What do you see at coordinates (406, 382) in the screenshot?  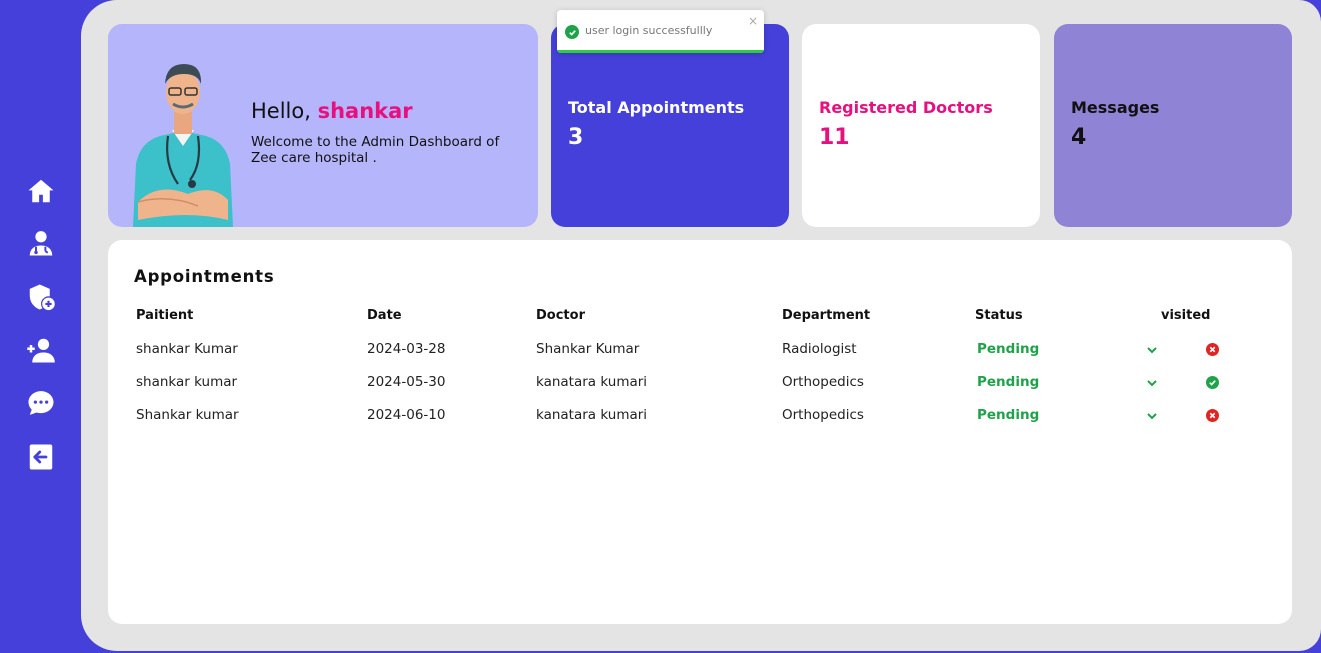 I see `date-cell: 2024-05-30` at bounding box center [406, 382].